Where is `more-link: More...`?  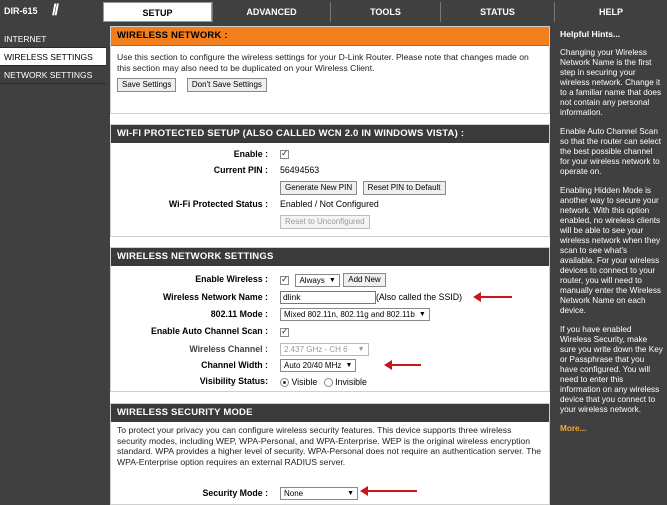 more-link: More... is located at coordinates (611, 429).